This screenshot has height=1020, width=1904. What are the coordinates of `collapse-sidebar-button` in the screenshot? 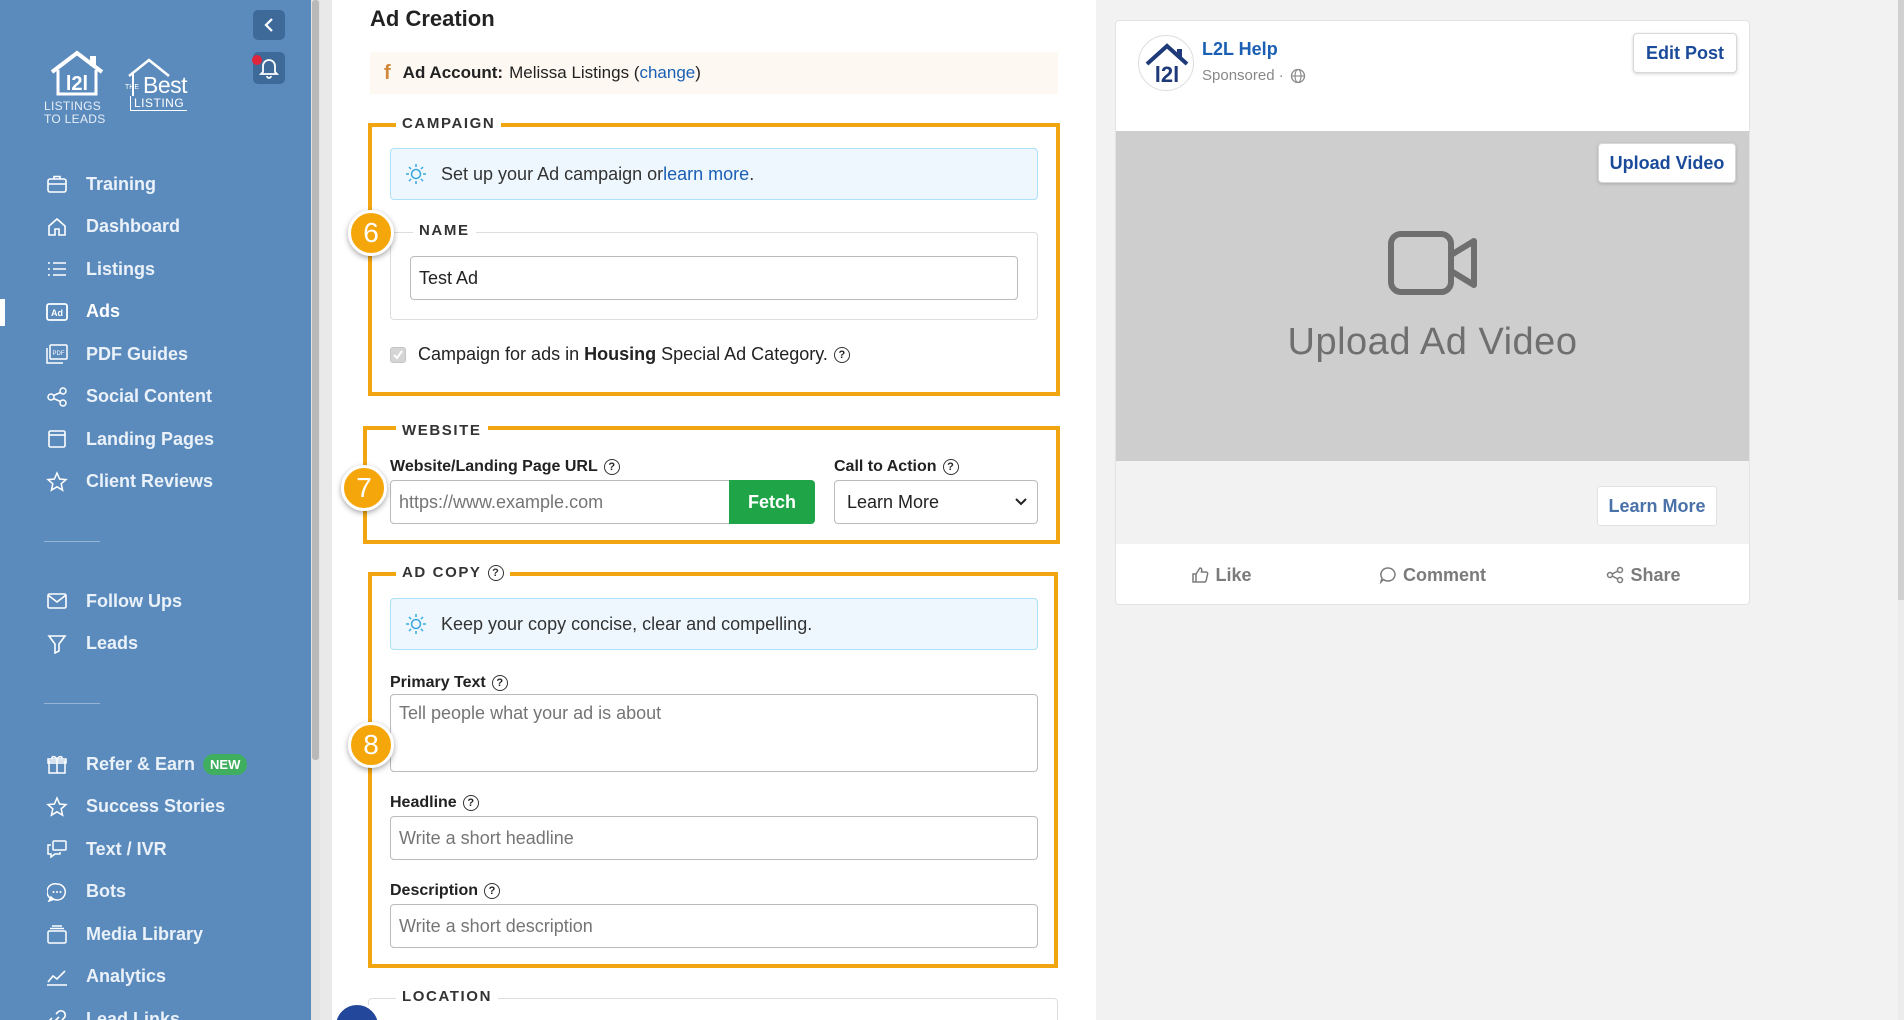 It's located at (269, 25).